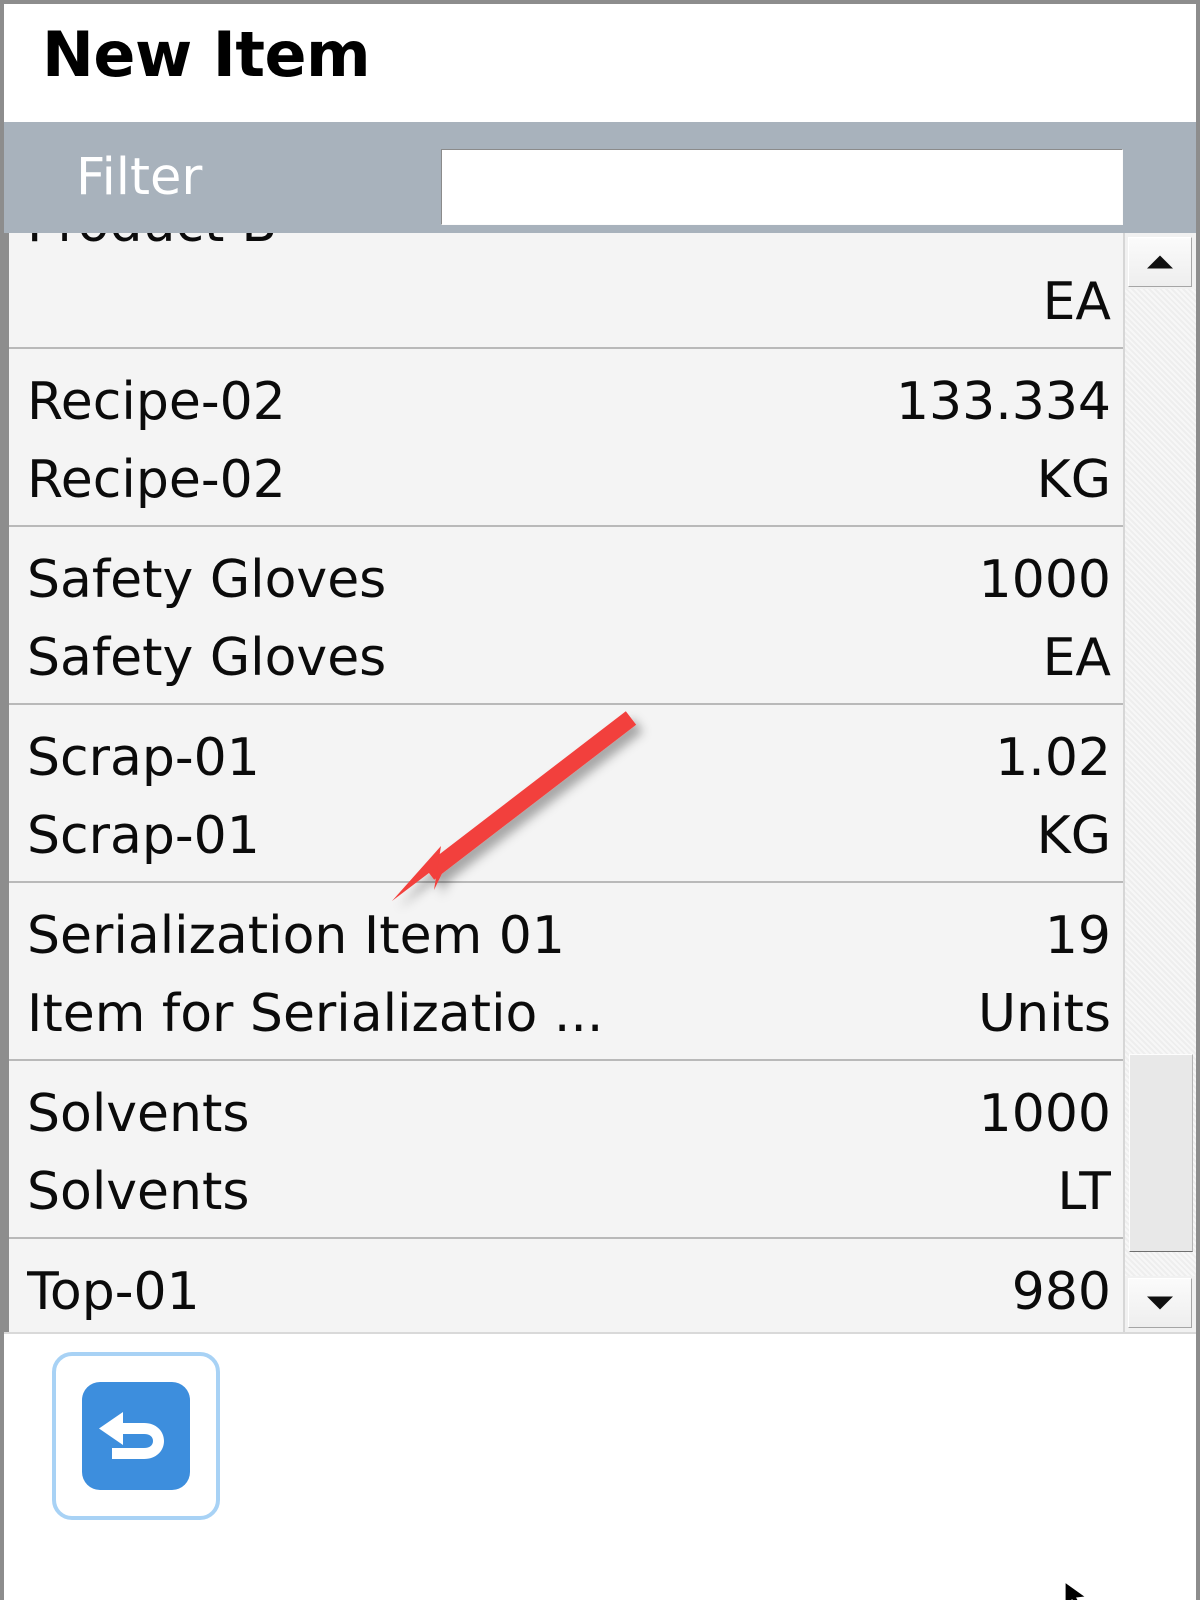  I want to click on item-name: Top-01, so click(113, 1292).